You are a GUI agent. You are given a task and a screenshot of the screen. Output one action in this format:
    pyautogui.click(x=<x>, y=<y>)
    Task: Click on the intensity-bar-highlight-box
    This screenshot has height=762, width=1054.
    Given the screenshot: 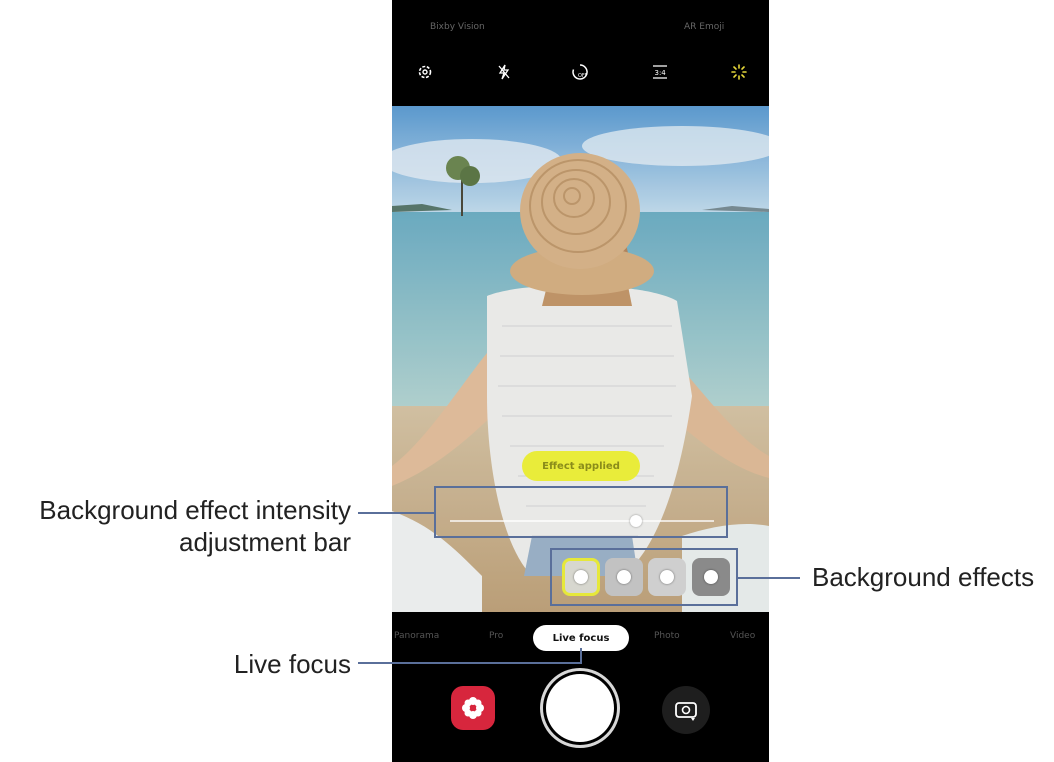 What is the action you would take?
    pyautogui.click(x=581, y=512)
    